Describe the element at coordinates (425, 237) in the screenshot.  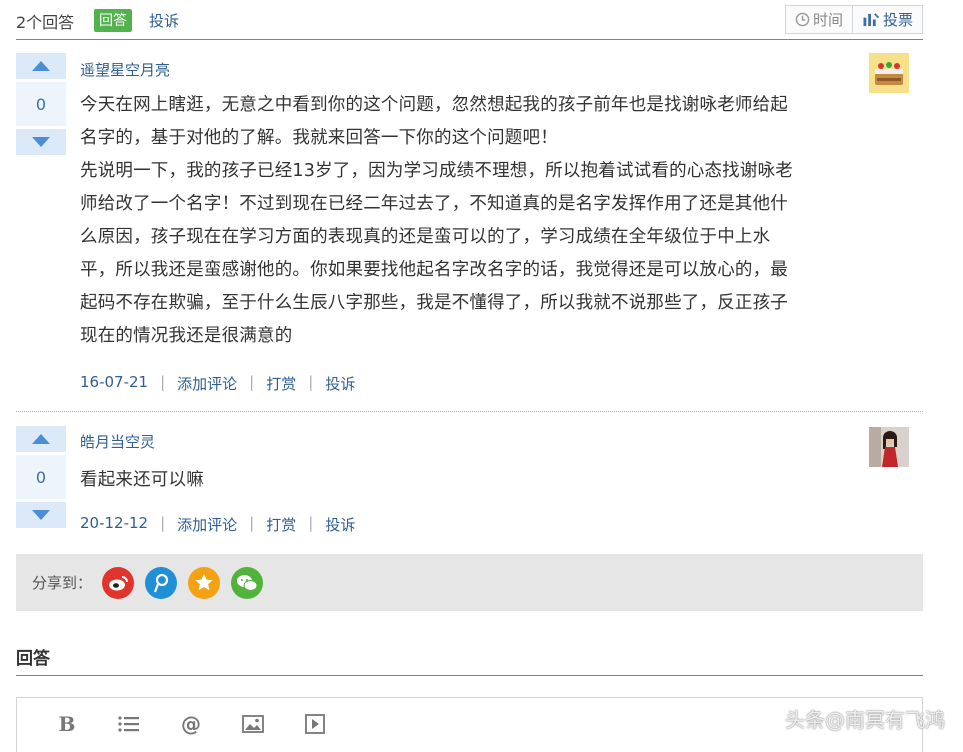
I see `content-line: 么原因，孩子现在在学习方面的表现真的还是蛮可以的了，学习成绩在全年级位于中上水` at that location.